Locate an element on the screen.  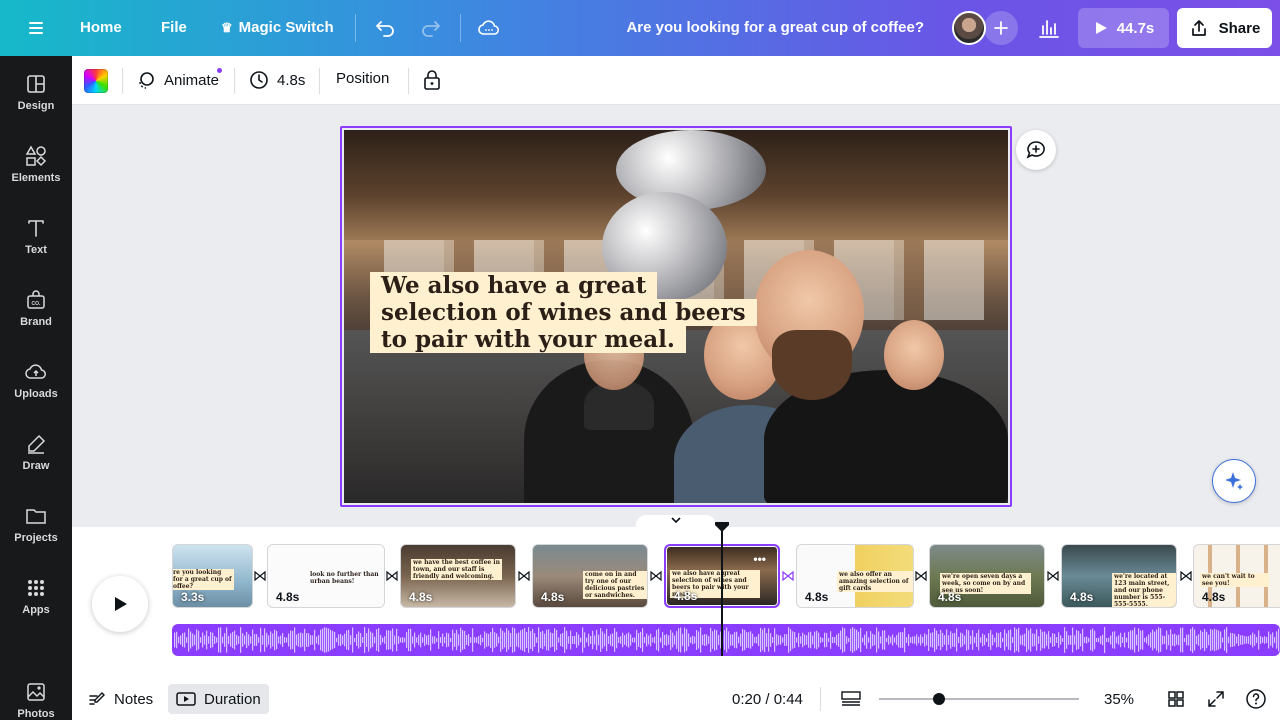
share-button: Share is located at coordinates (1224, 28).